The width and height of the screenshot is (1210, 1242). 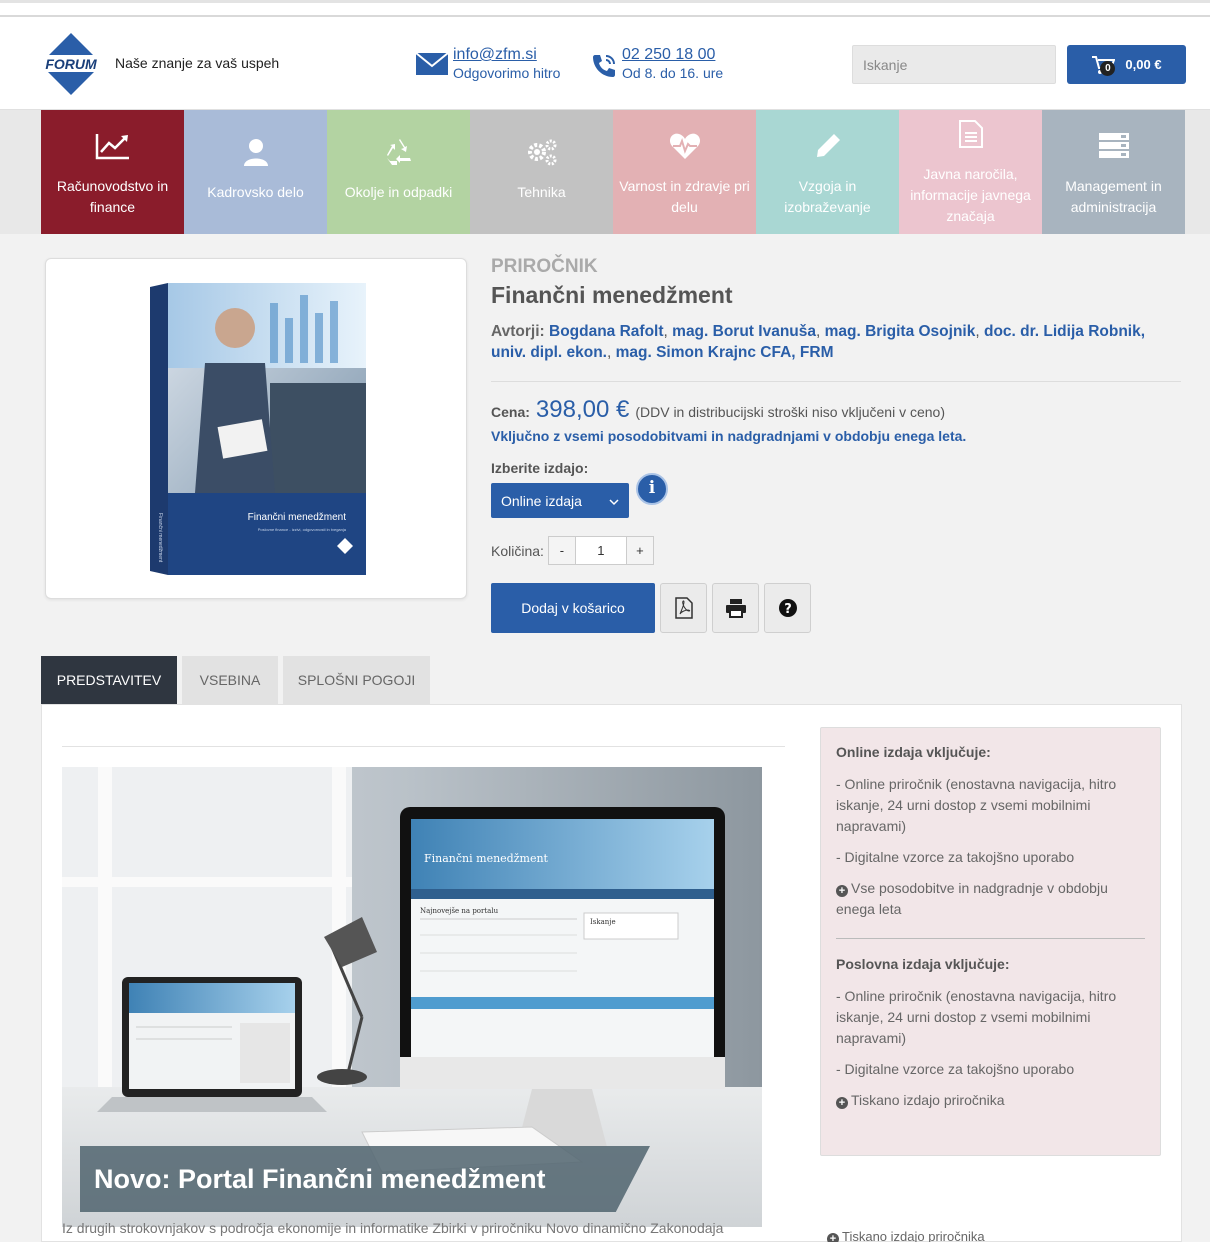 I want to click on edition-select: Online izdaja, so click(x=560, y=500).